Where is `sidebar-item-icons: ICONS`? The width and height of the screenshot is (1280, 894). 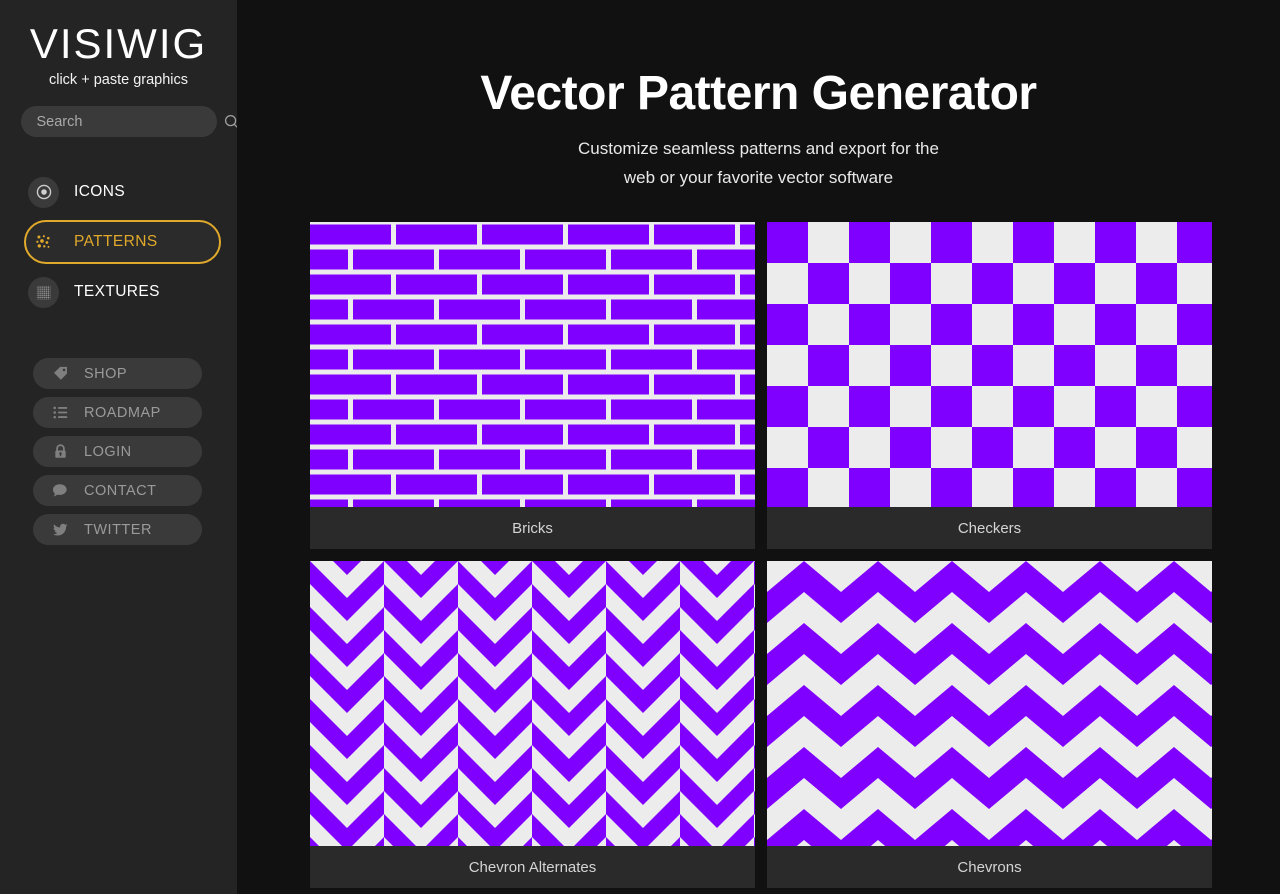 sidebar-item-icons: ICONS is located at coordinates (122, 192).